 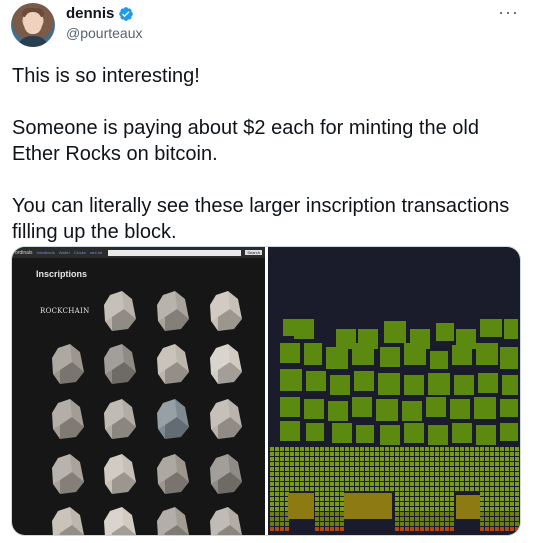 What do you see at coordinates (33, 25) in the screenshot?
I see `avatar` at bounding box center [33, 25].